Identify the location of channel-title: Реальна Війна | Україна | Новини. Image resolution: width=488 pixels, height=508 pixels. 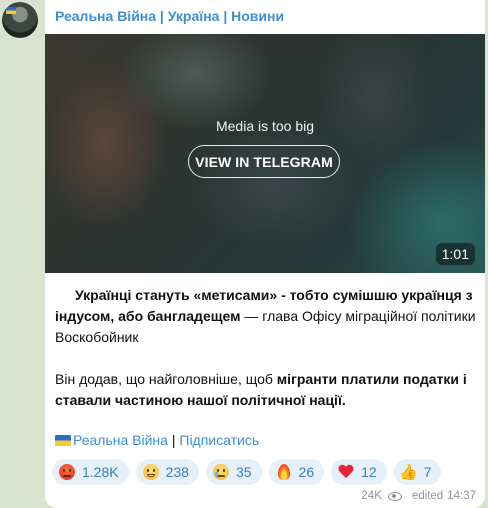
(169, 16).